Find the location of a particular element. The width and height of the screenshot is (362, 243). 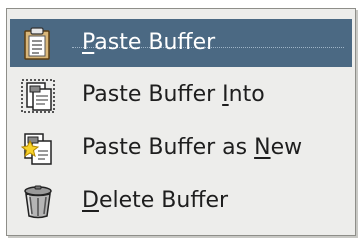

delete-trash-can-icon is located at coordinates (38, 202).